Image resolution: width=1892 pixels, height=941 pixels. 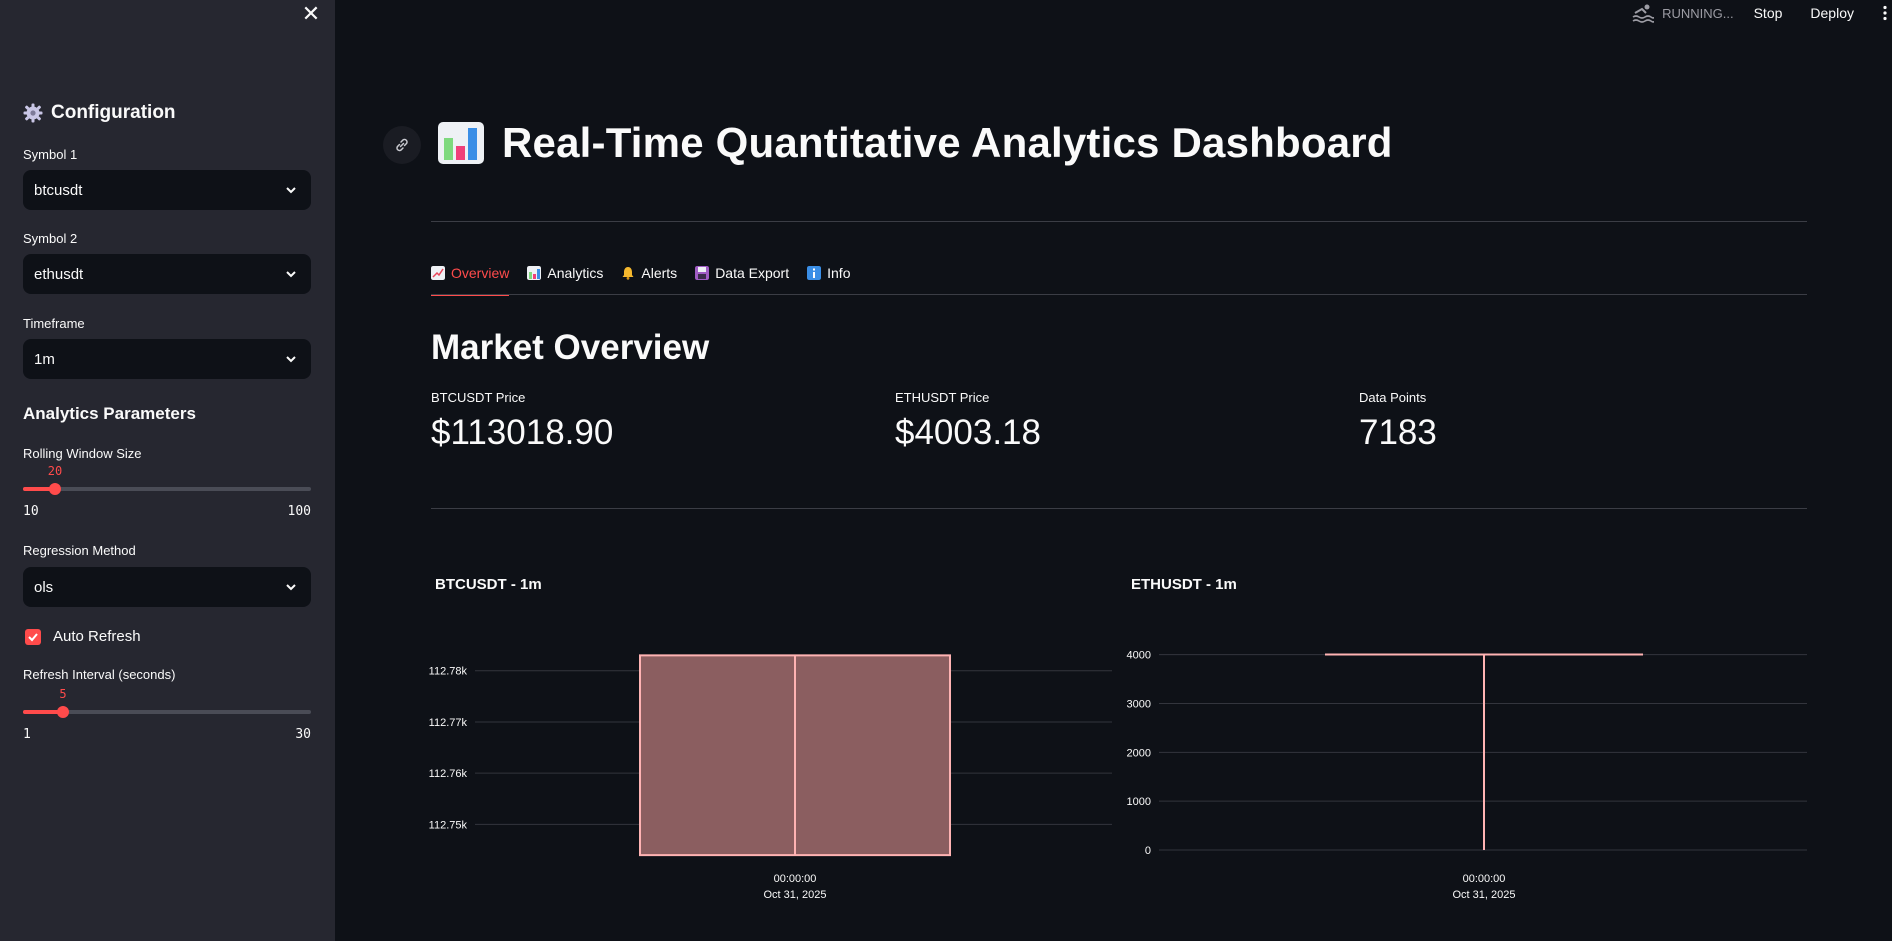 I want to click on analytics-parameters-heading: Analytics Parameters, so click(x=109, y=413).